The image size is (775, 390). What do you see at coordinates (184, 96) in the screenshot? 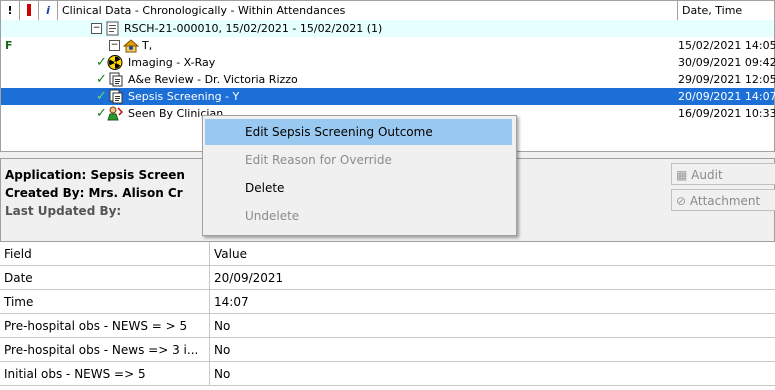
I see `item-label: Sepsis Screening - Y` at bounding box center [184, 96].